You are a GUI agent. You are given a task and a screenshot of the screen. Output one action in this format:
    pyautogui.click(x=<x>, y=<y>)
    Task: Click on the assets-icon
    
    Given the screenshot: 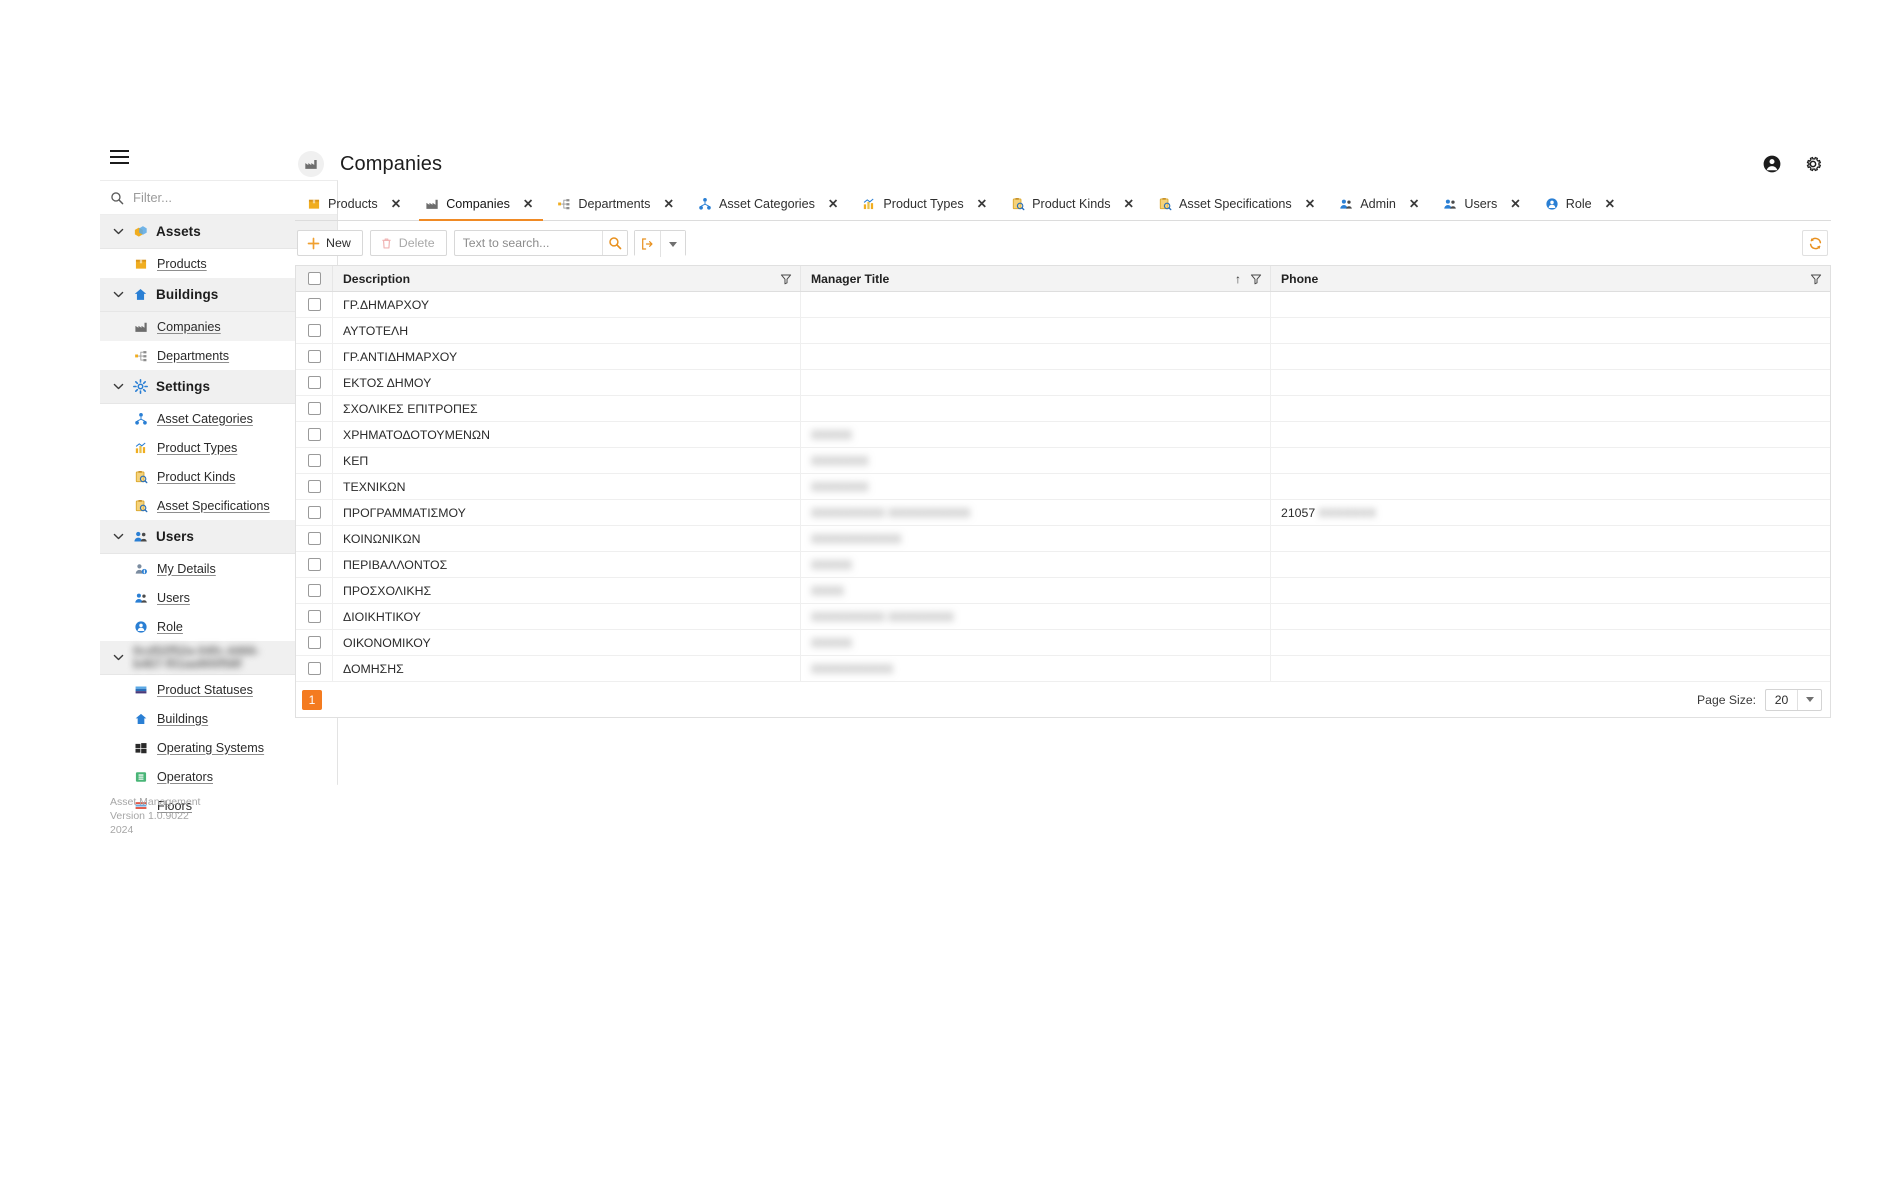 What is the action you would take?
    pyautogui.click(x=140, y=231)
    